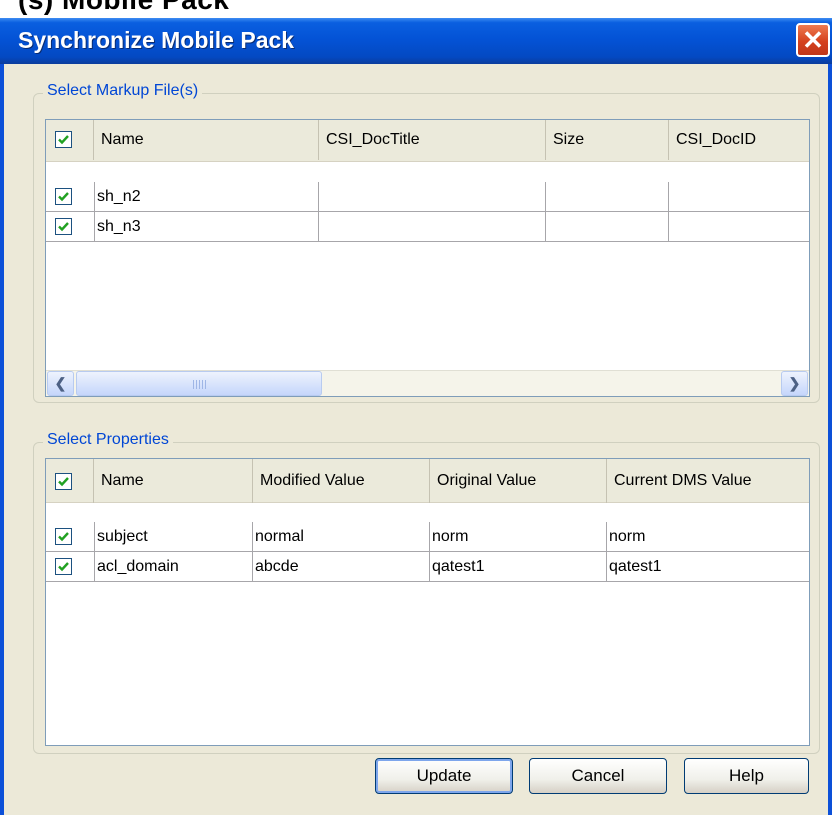 This screenshot has width=832, height=815. I want to click on markup-files-group-label: Select Markup File(s), so click(123, 91).